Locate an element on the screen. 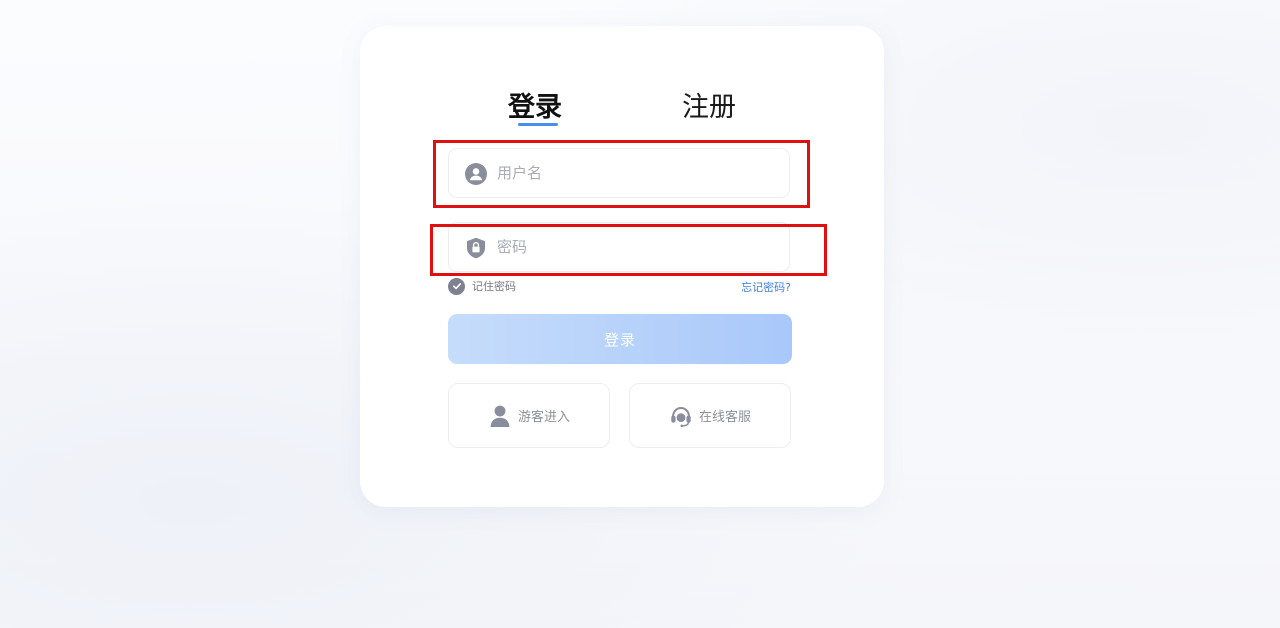 Image resolution: width=1280 pixels, height=628 pixels. remember-password-label: 记住密码 is located at coordinates (494, 286).